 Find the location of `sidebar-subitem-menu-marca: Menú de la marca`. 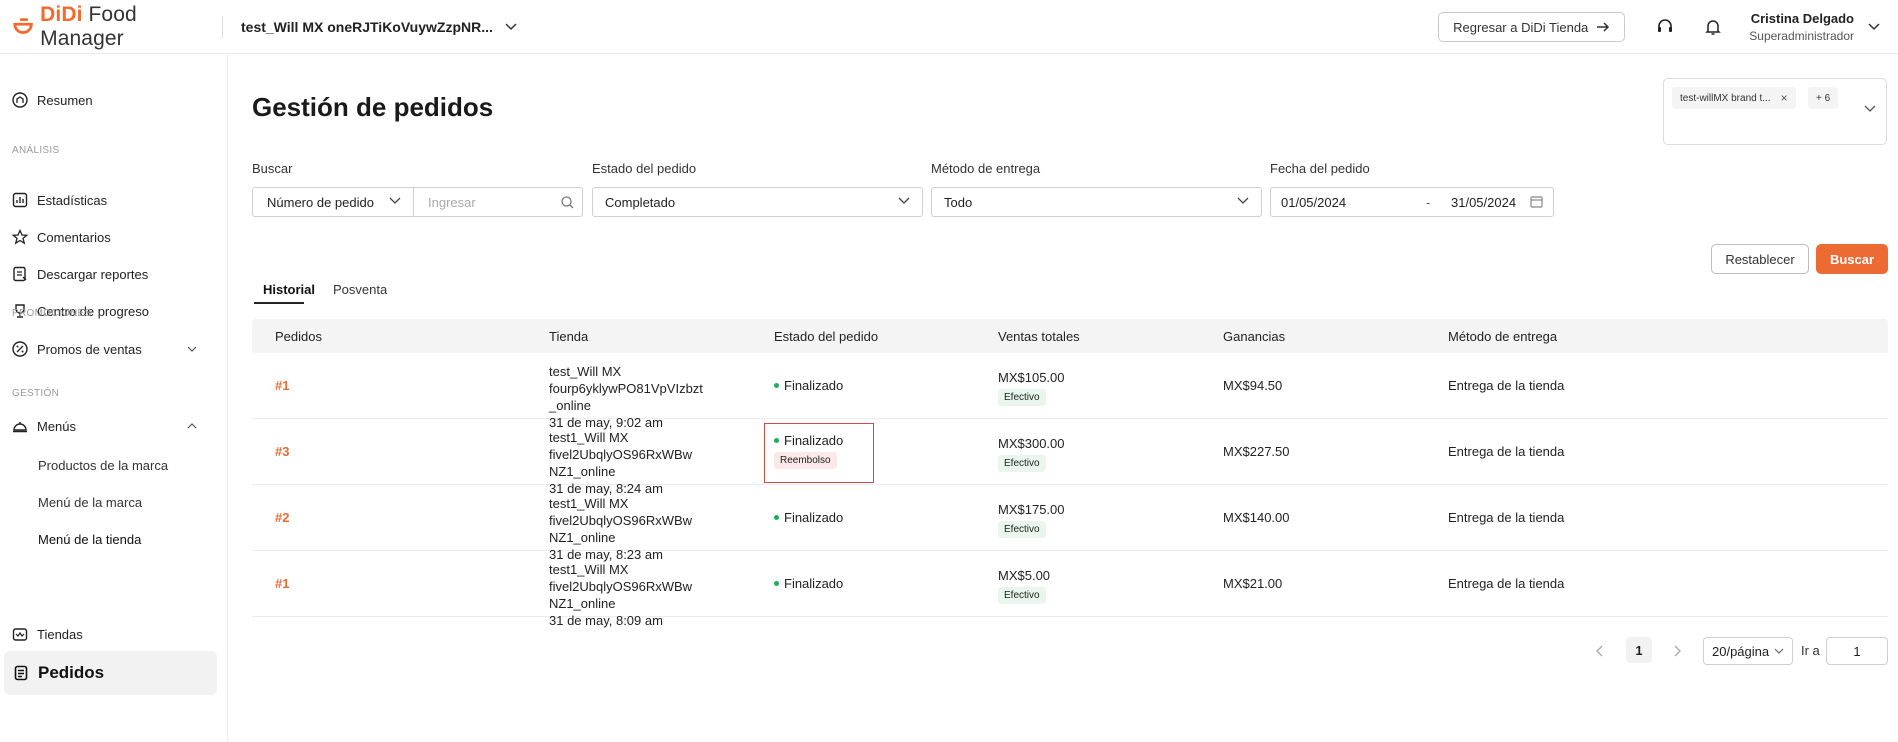

sidebar-subitem-menu-marca: Menú de la marca is located at coordinates (90, 502).